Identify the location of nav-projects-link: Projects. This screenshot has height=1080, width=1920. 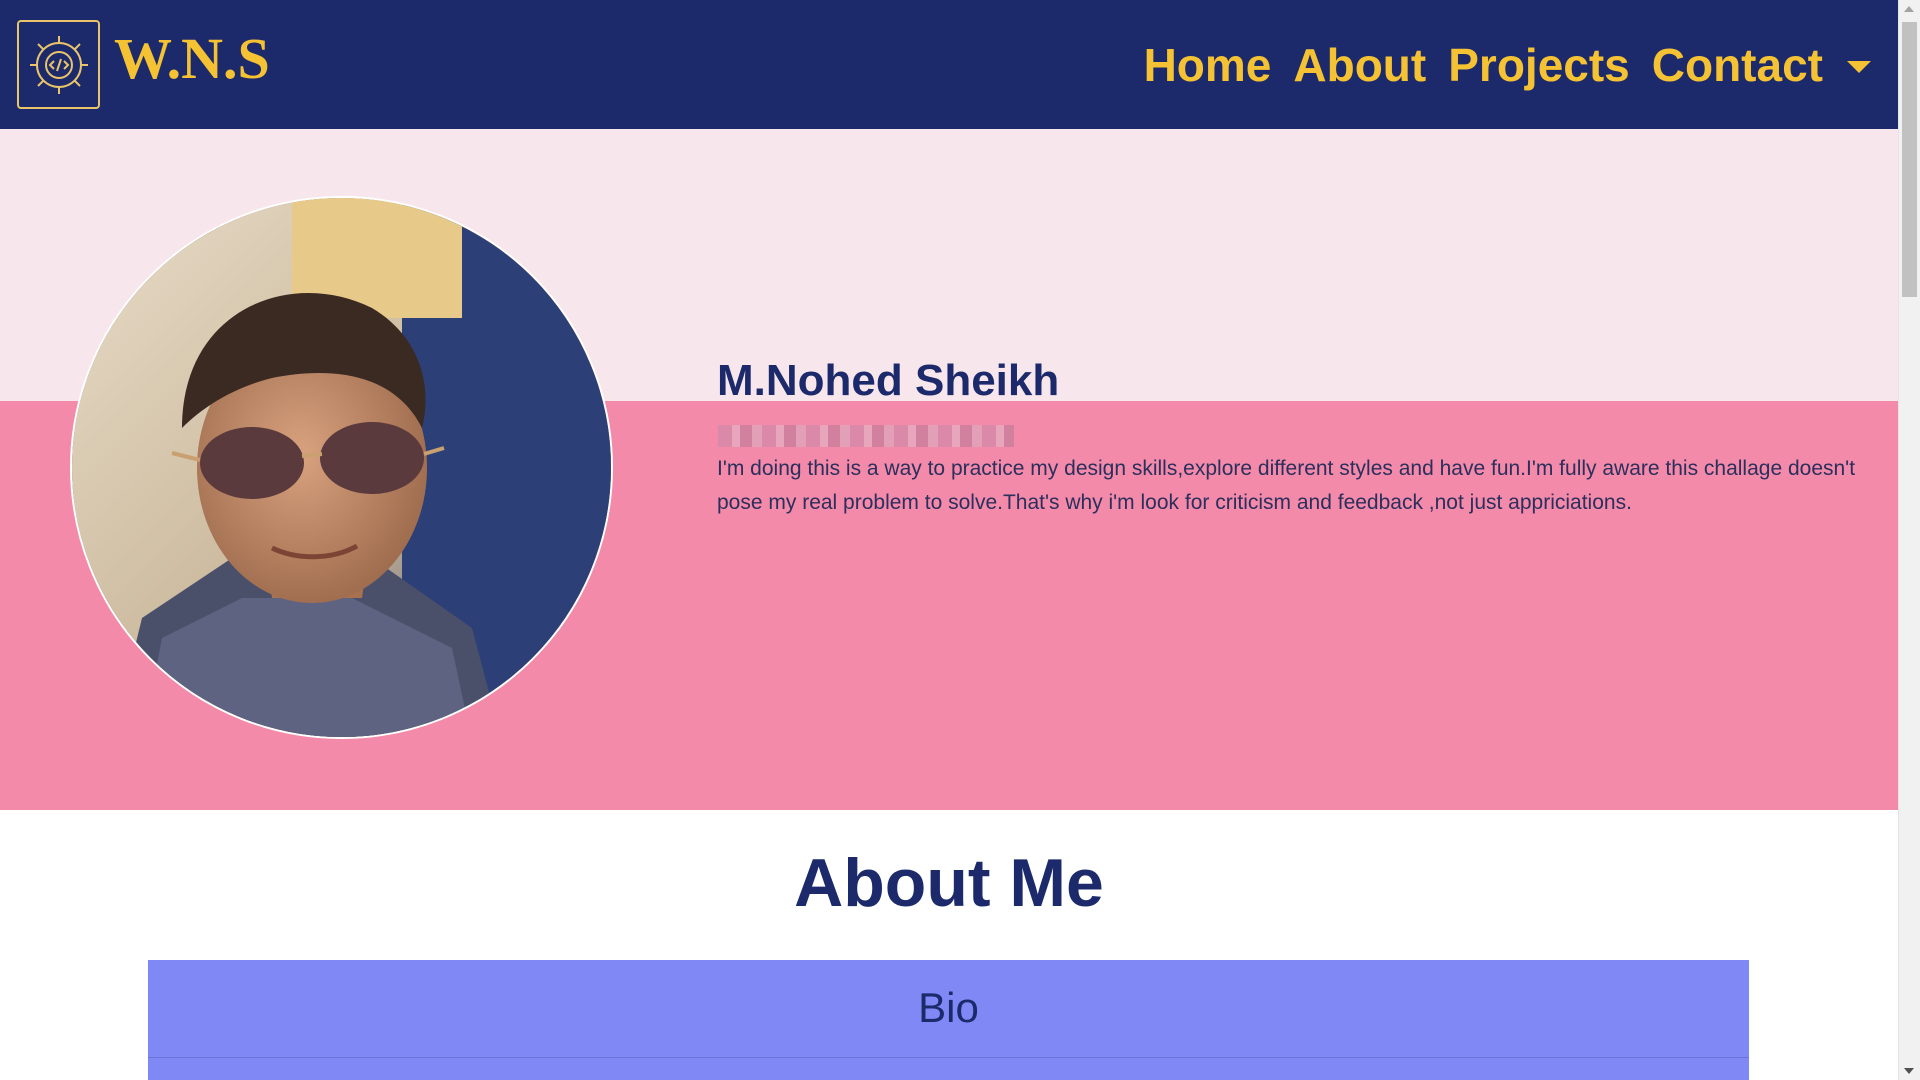
(1539, 65).